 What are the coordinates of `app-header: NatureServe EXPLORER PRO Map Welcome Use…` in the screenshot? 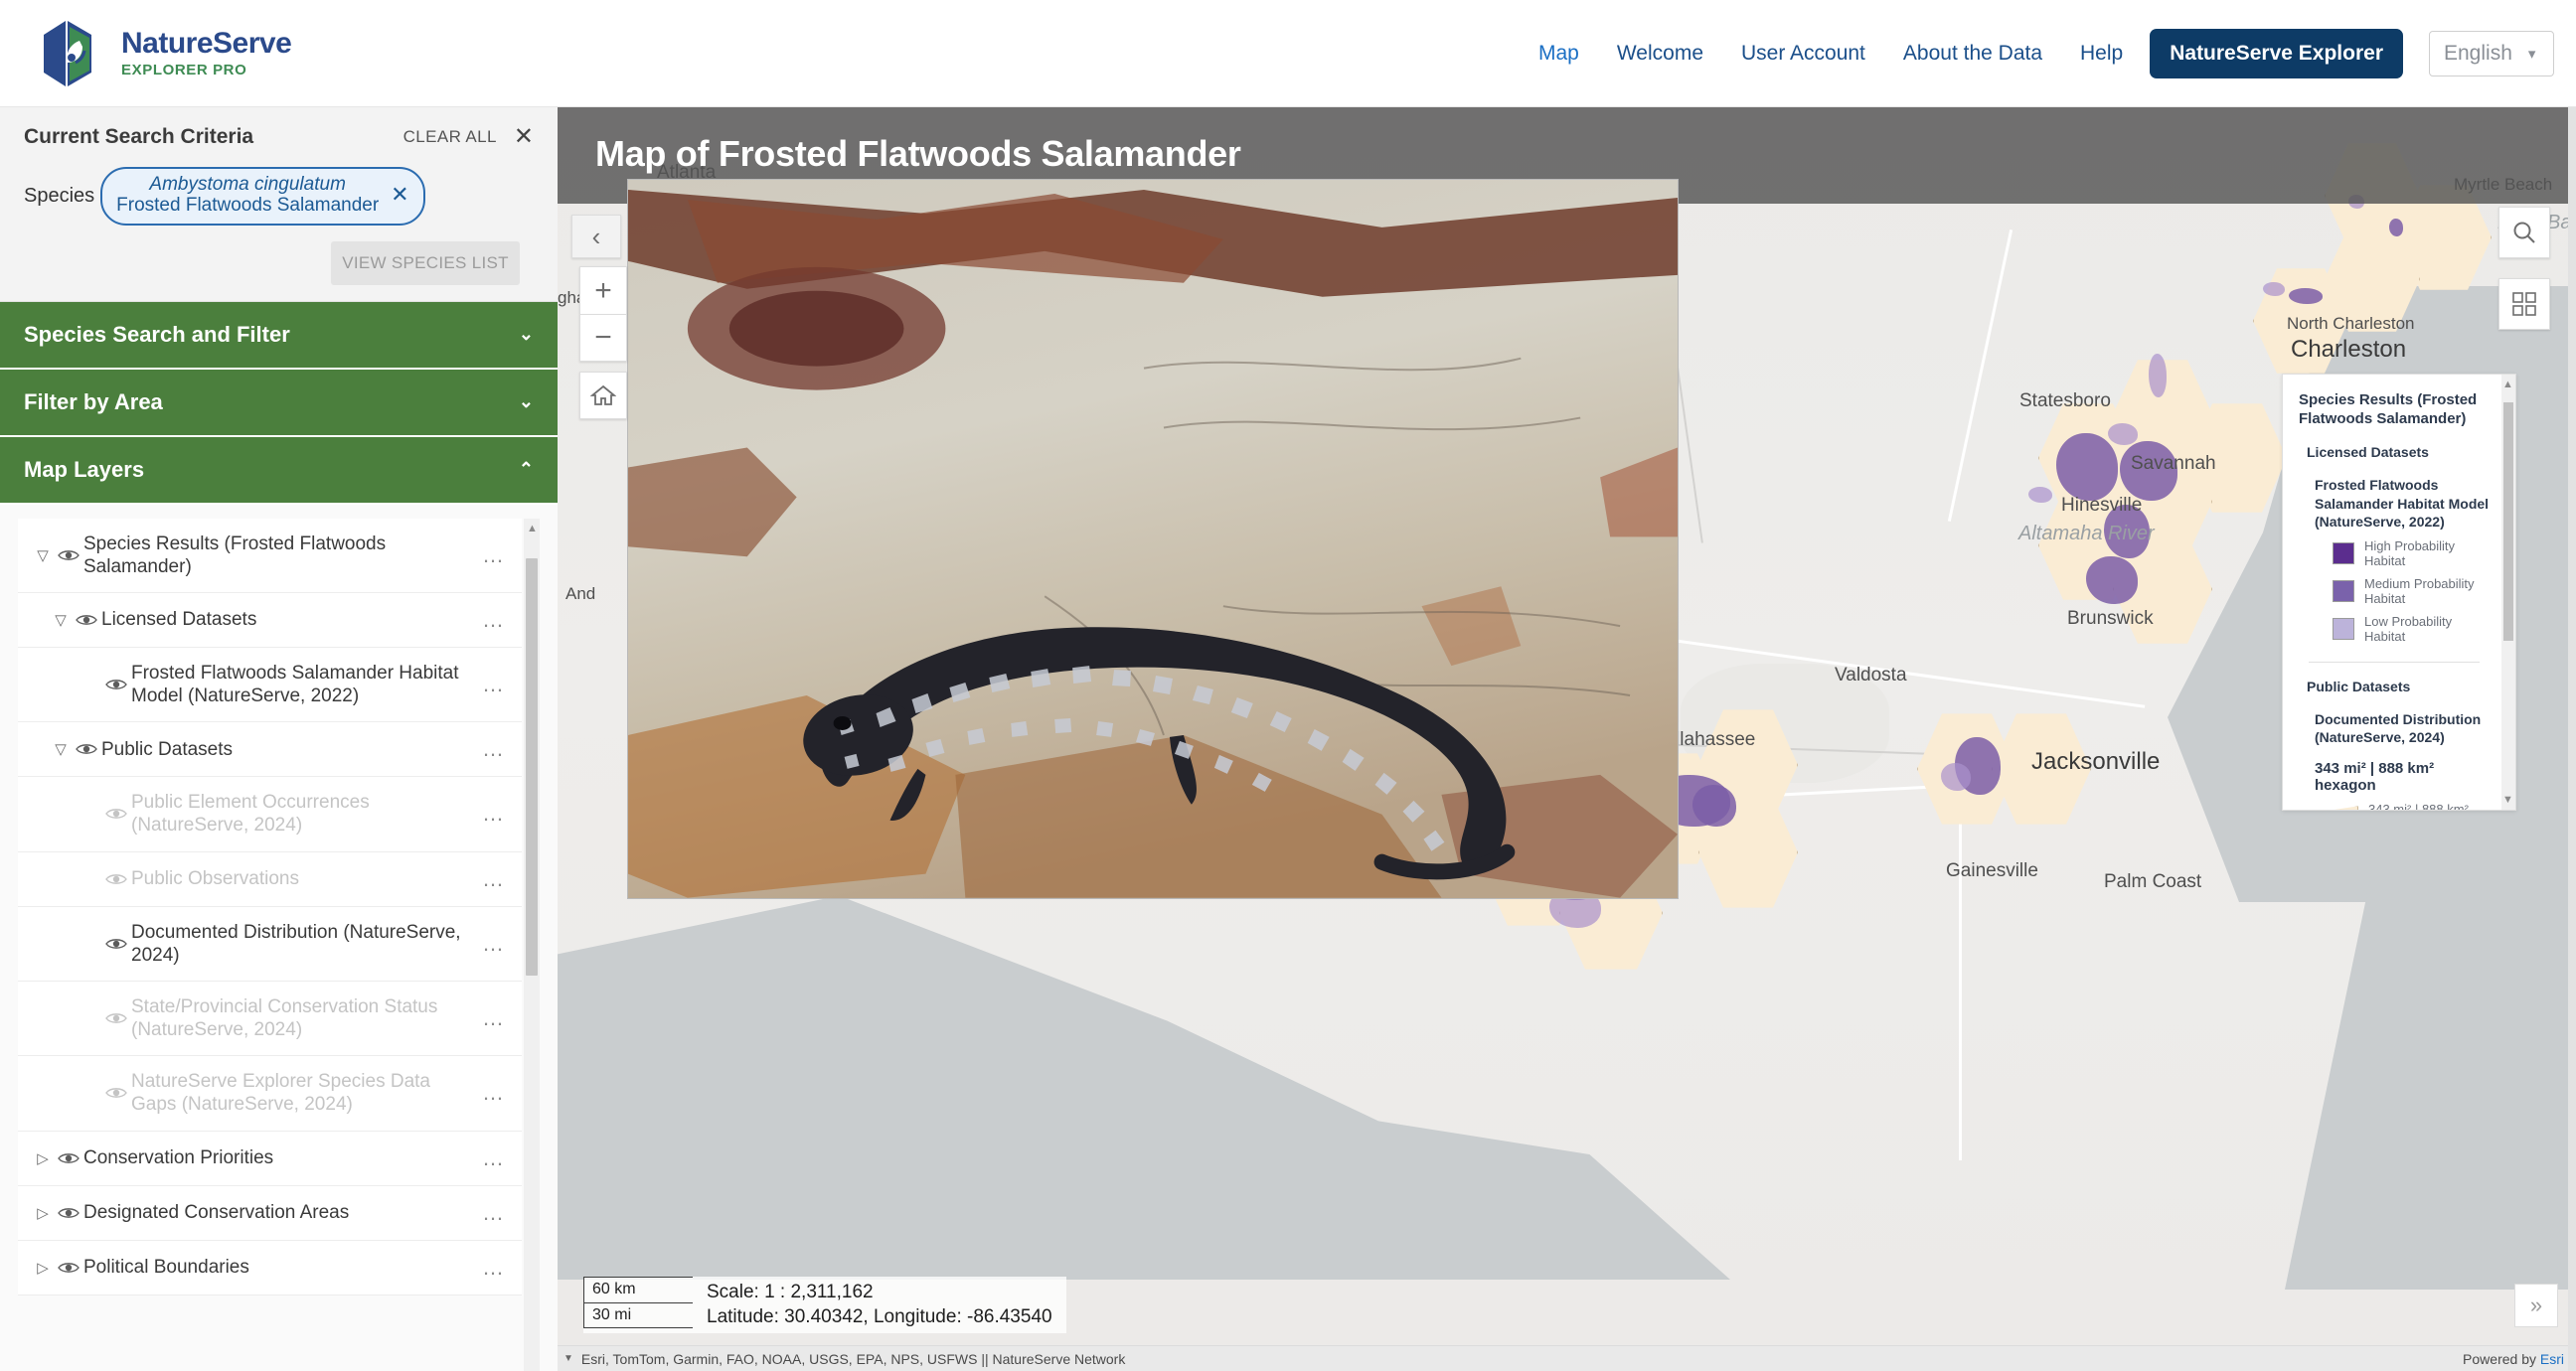 It's located at (1288, 53).